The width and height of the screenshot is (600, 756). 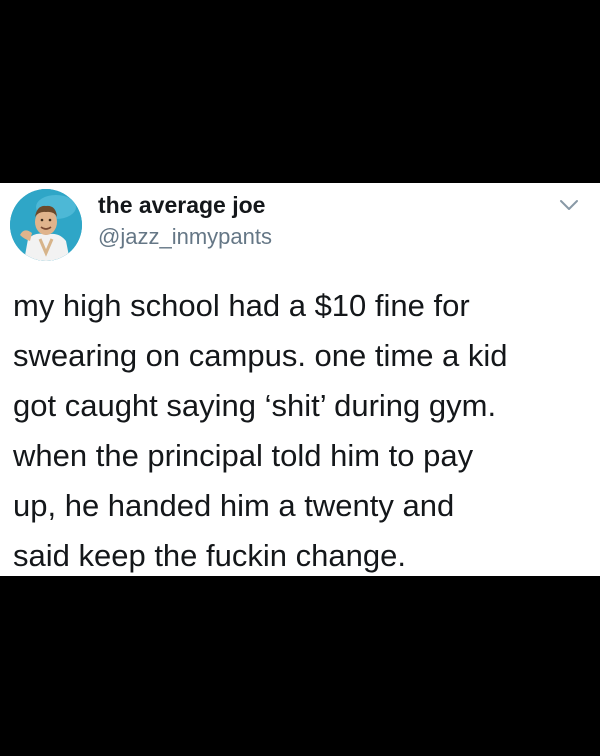 What do you see at coordinates (234, 505) in the screenshot?
I see `tweet-line: up, he handed him a twenty and` at bounding box center [234, 505].